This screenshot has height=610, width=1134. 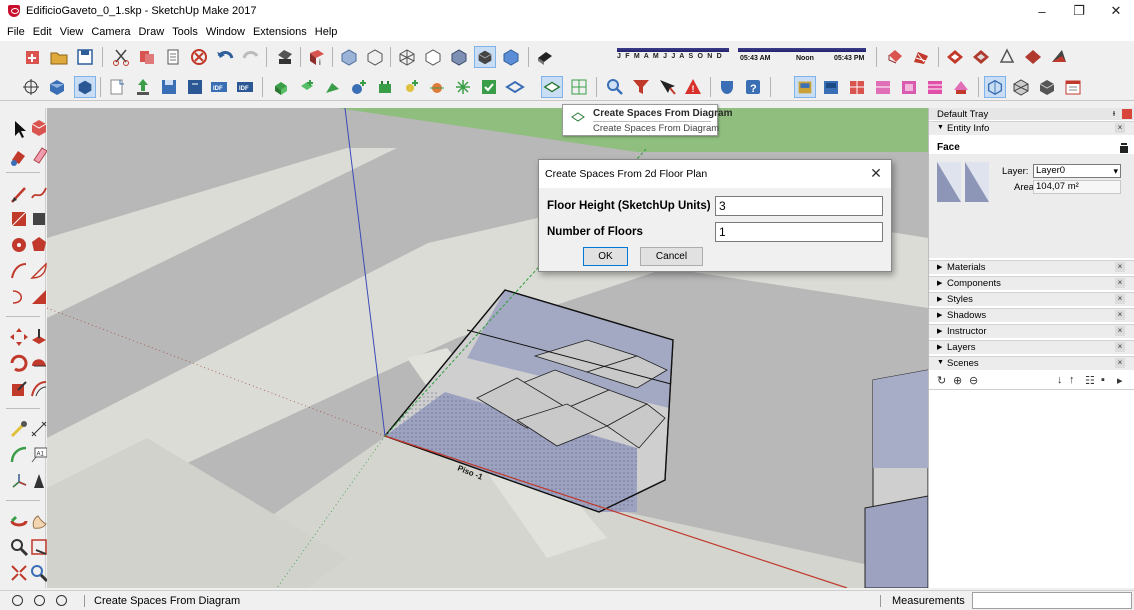 I want to click on minimize-button: –, so click(x=1042, y=11).